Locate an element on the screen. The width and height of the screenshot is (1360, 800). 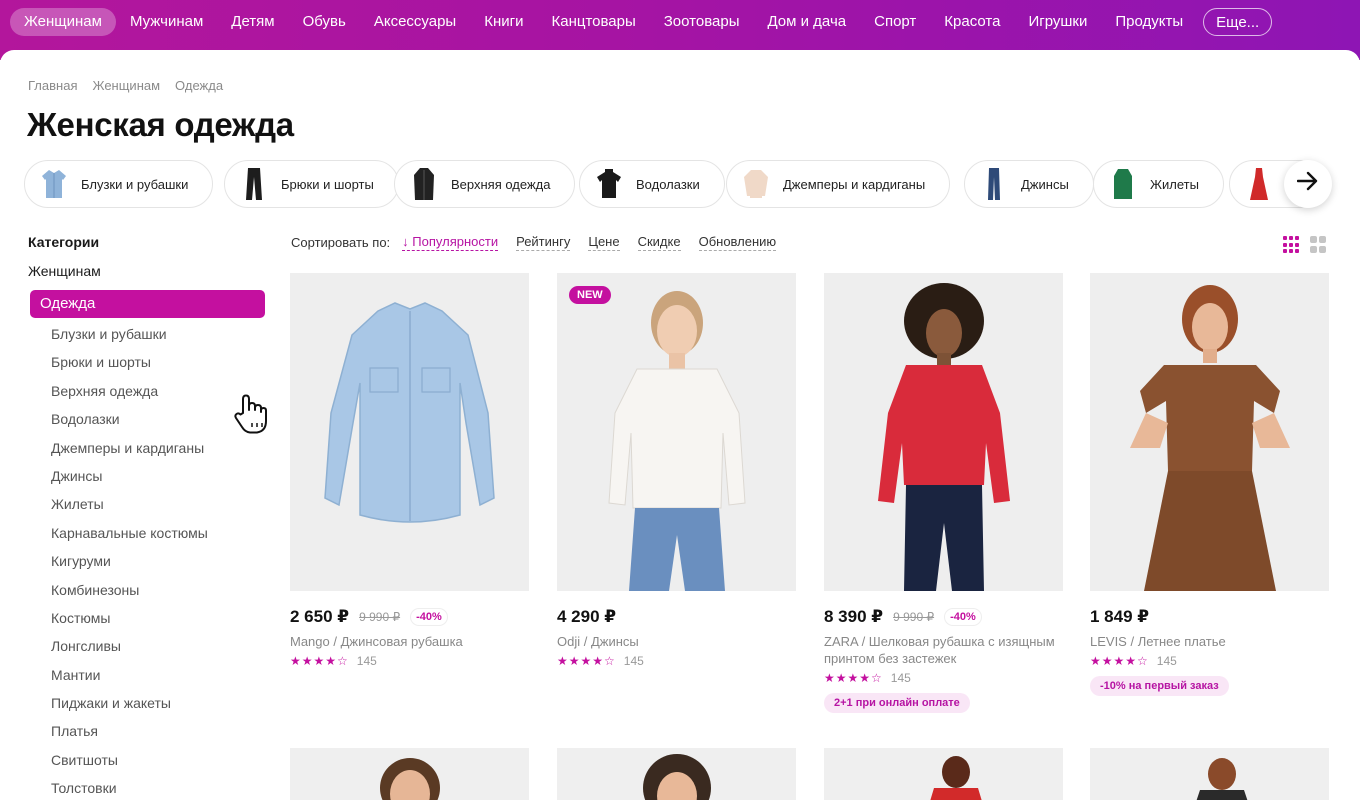
new-badge: NEW is located at coordinates (590, 295).